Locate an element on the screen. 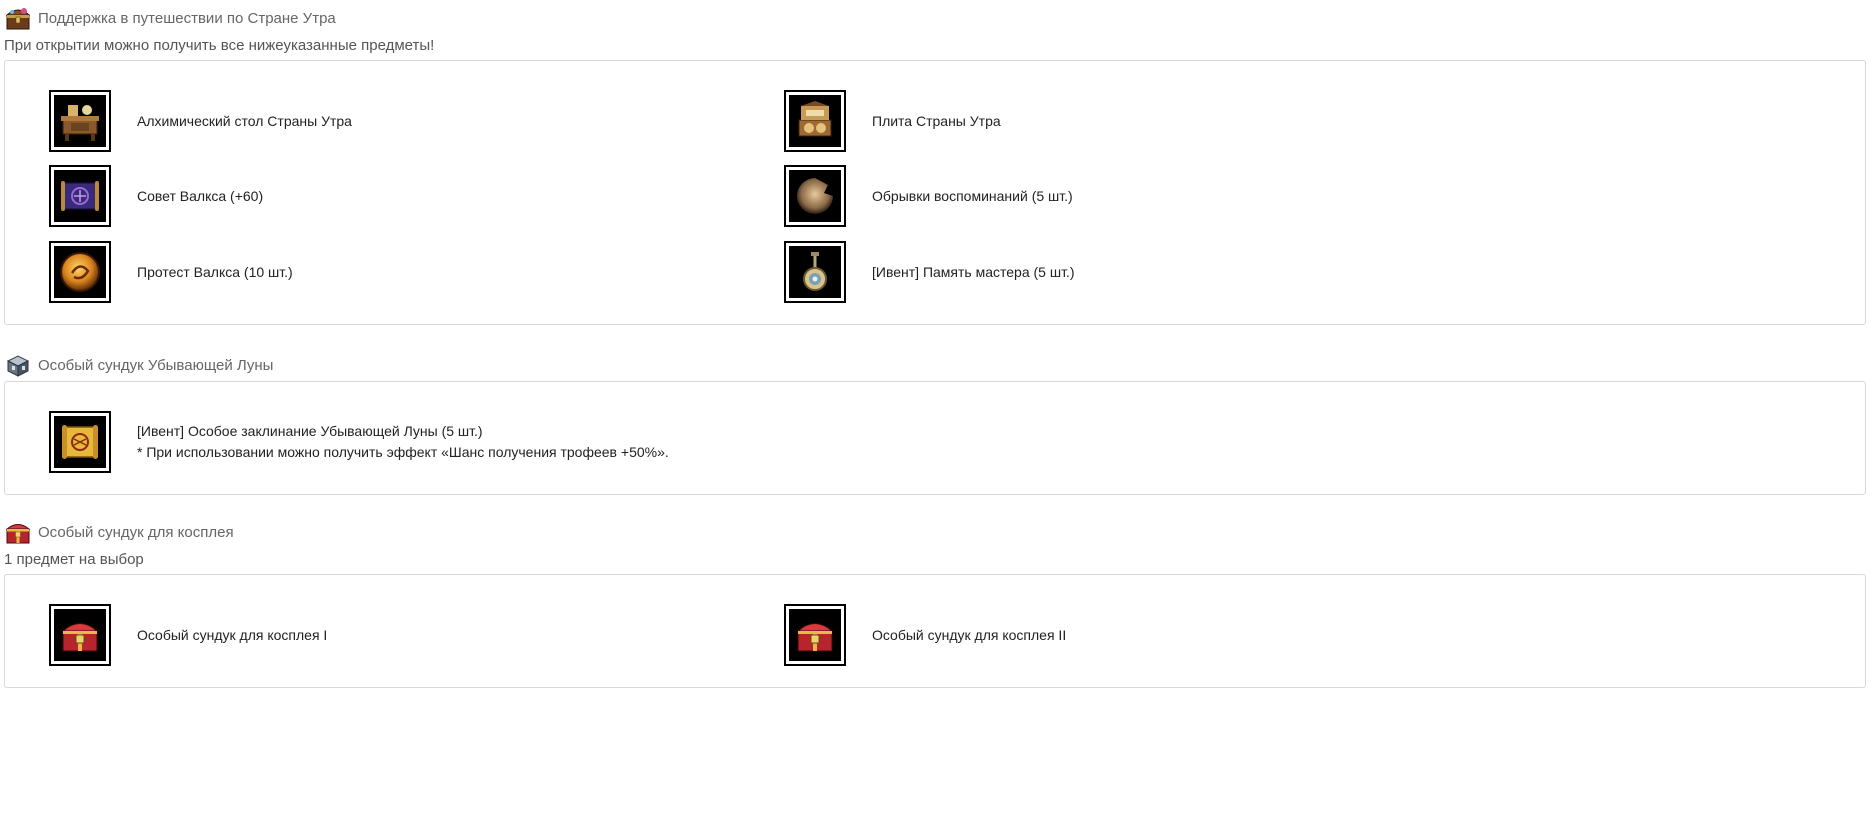 Image resolution: width=1873 pixels, height=828 pixels. memory-fragment-icon is located at coordinates (815, 196).